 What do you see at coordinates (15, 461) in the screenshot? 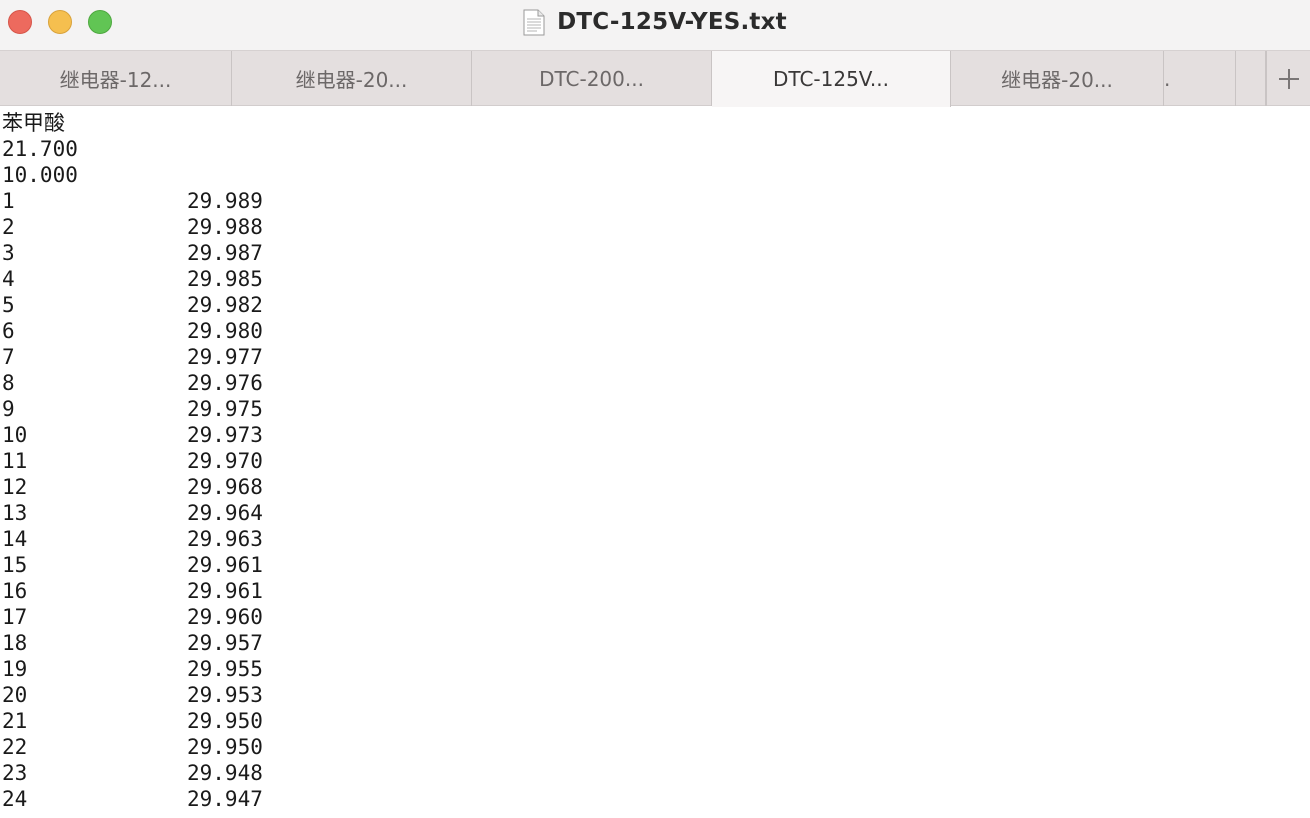
I see `row-index: 11` at bounding box center [15, 461].